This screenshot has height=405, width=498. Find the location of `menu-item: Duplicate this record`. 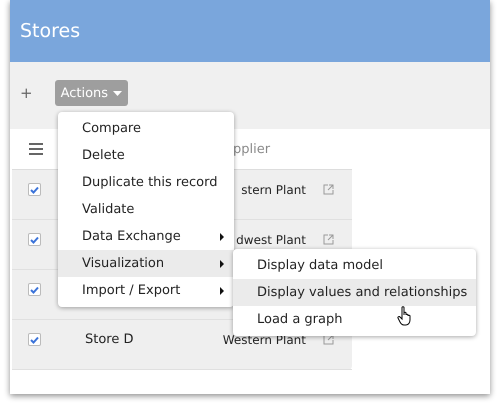

menu-item: Duplicate this record is located at coordinates (146, 182).